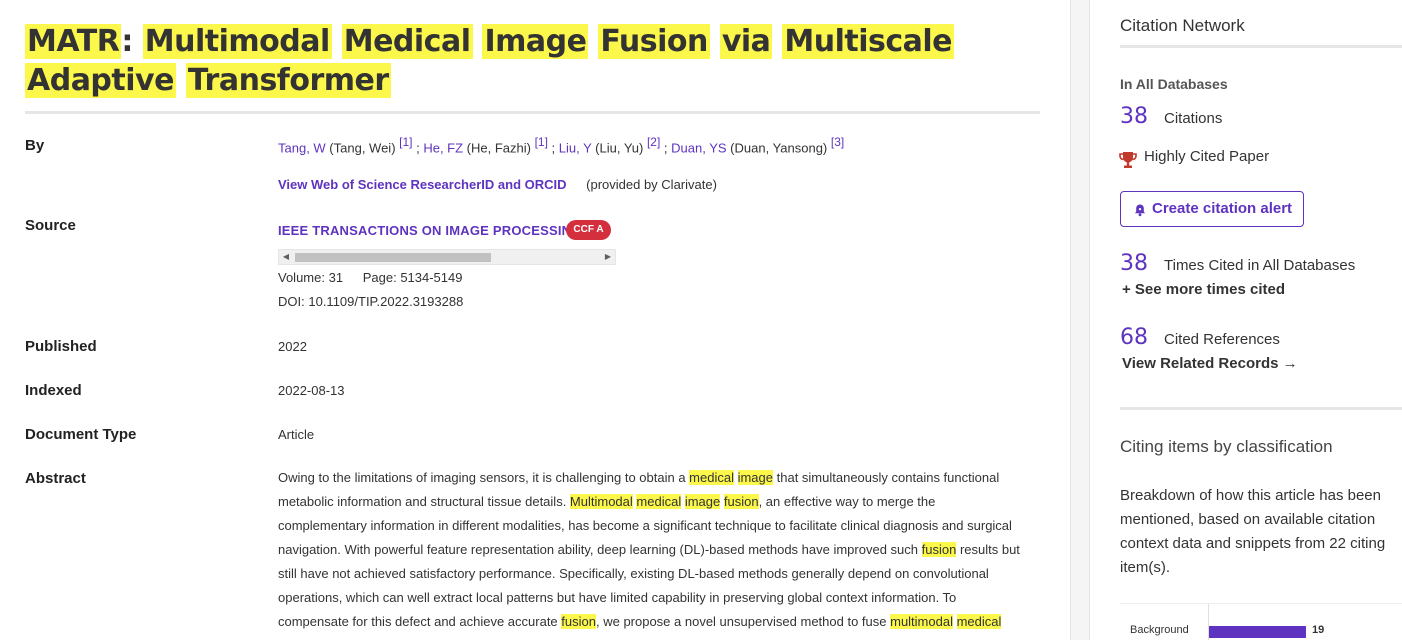  Describe the element at coordinates (301, 277) in the screenshot. I see `volume-label: Volume:` at that location.